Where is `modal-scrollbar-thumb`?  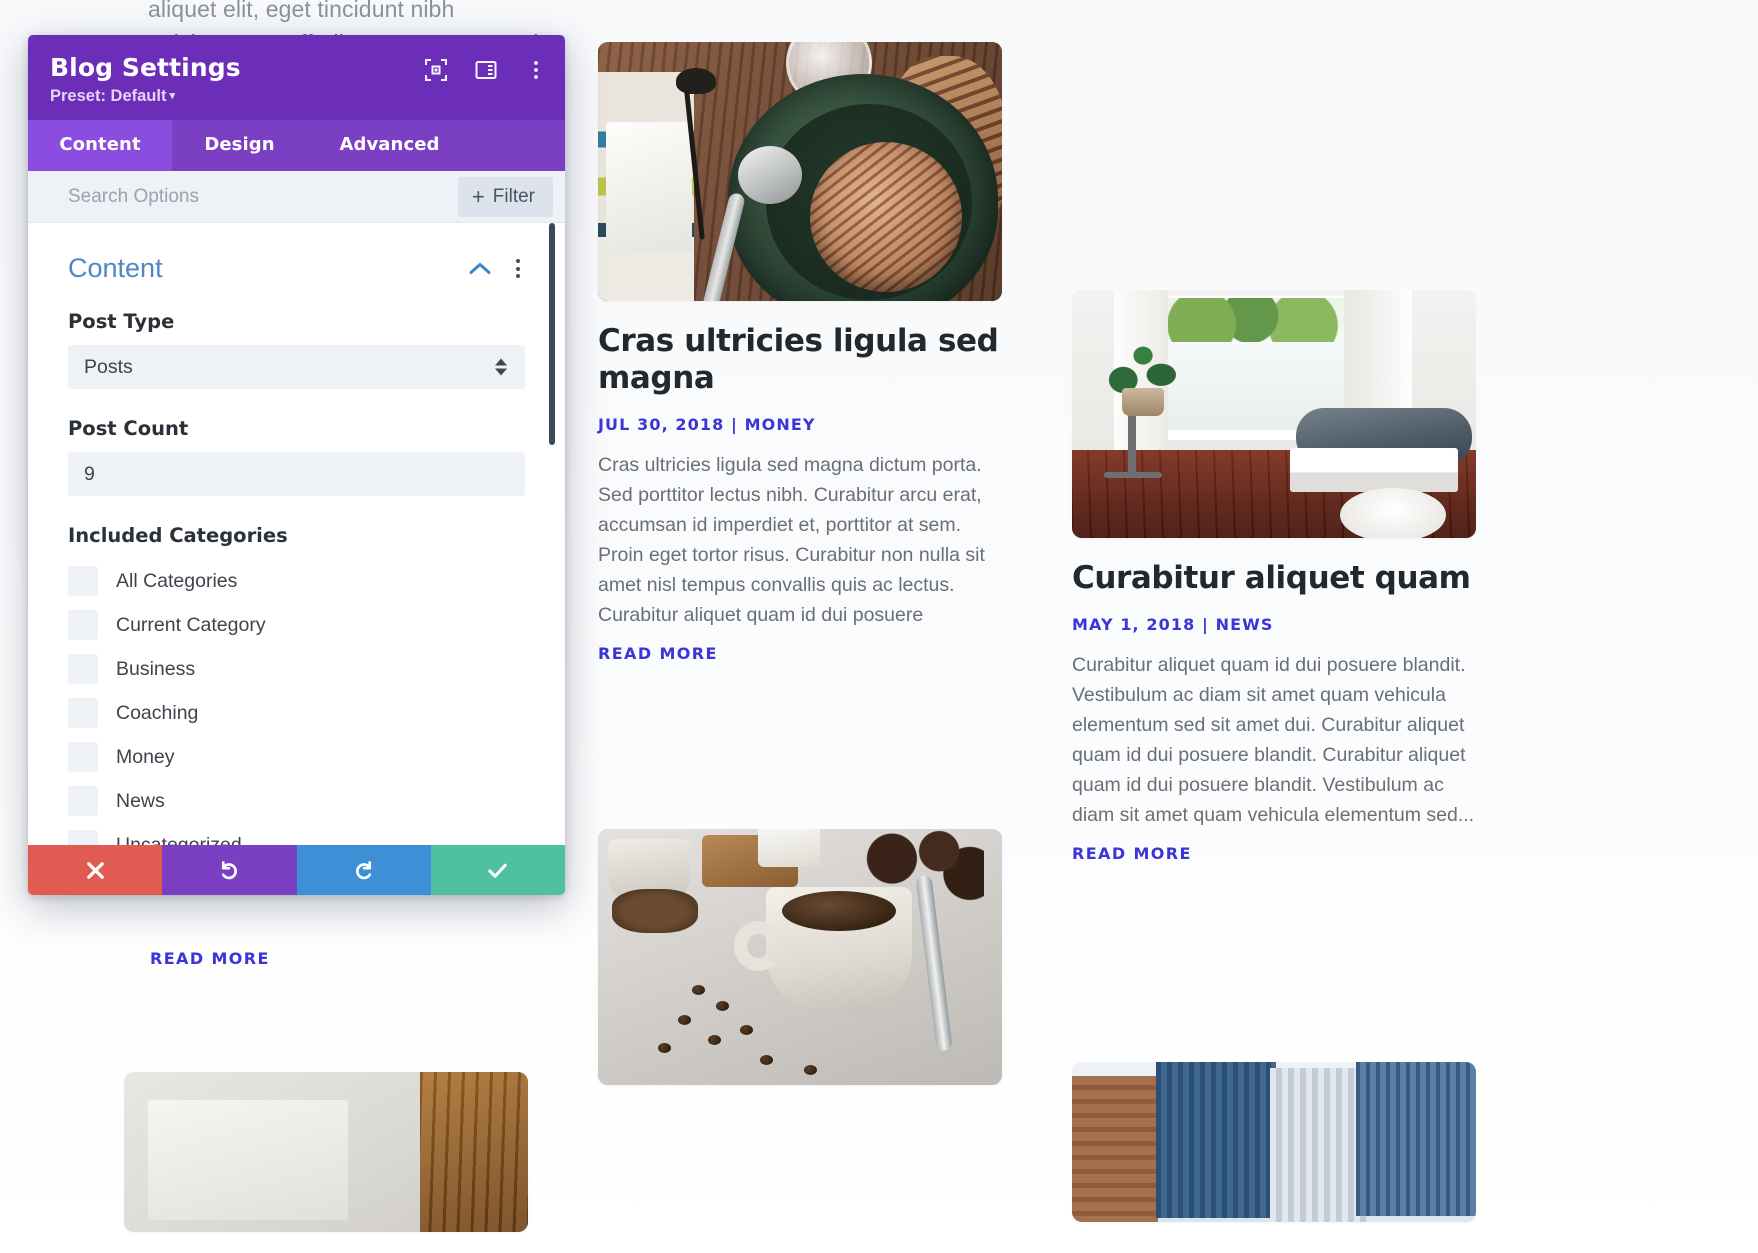
modal-scrollbar-thumb is located at coordinates (552, 334).